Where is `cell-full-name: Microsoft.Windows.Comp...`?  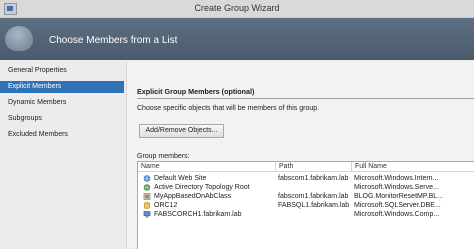
cell-full-name: Microsoft.Windows.Comp... is located at coordinates (397, 214).